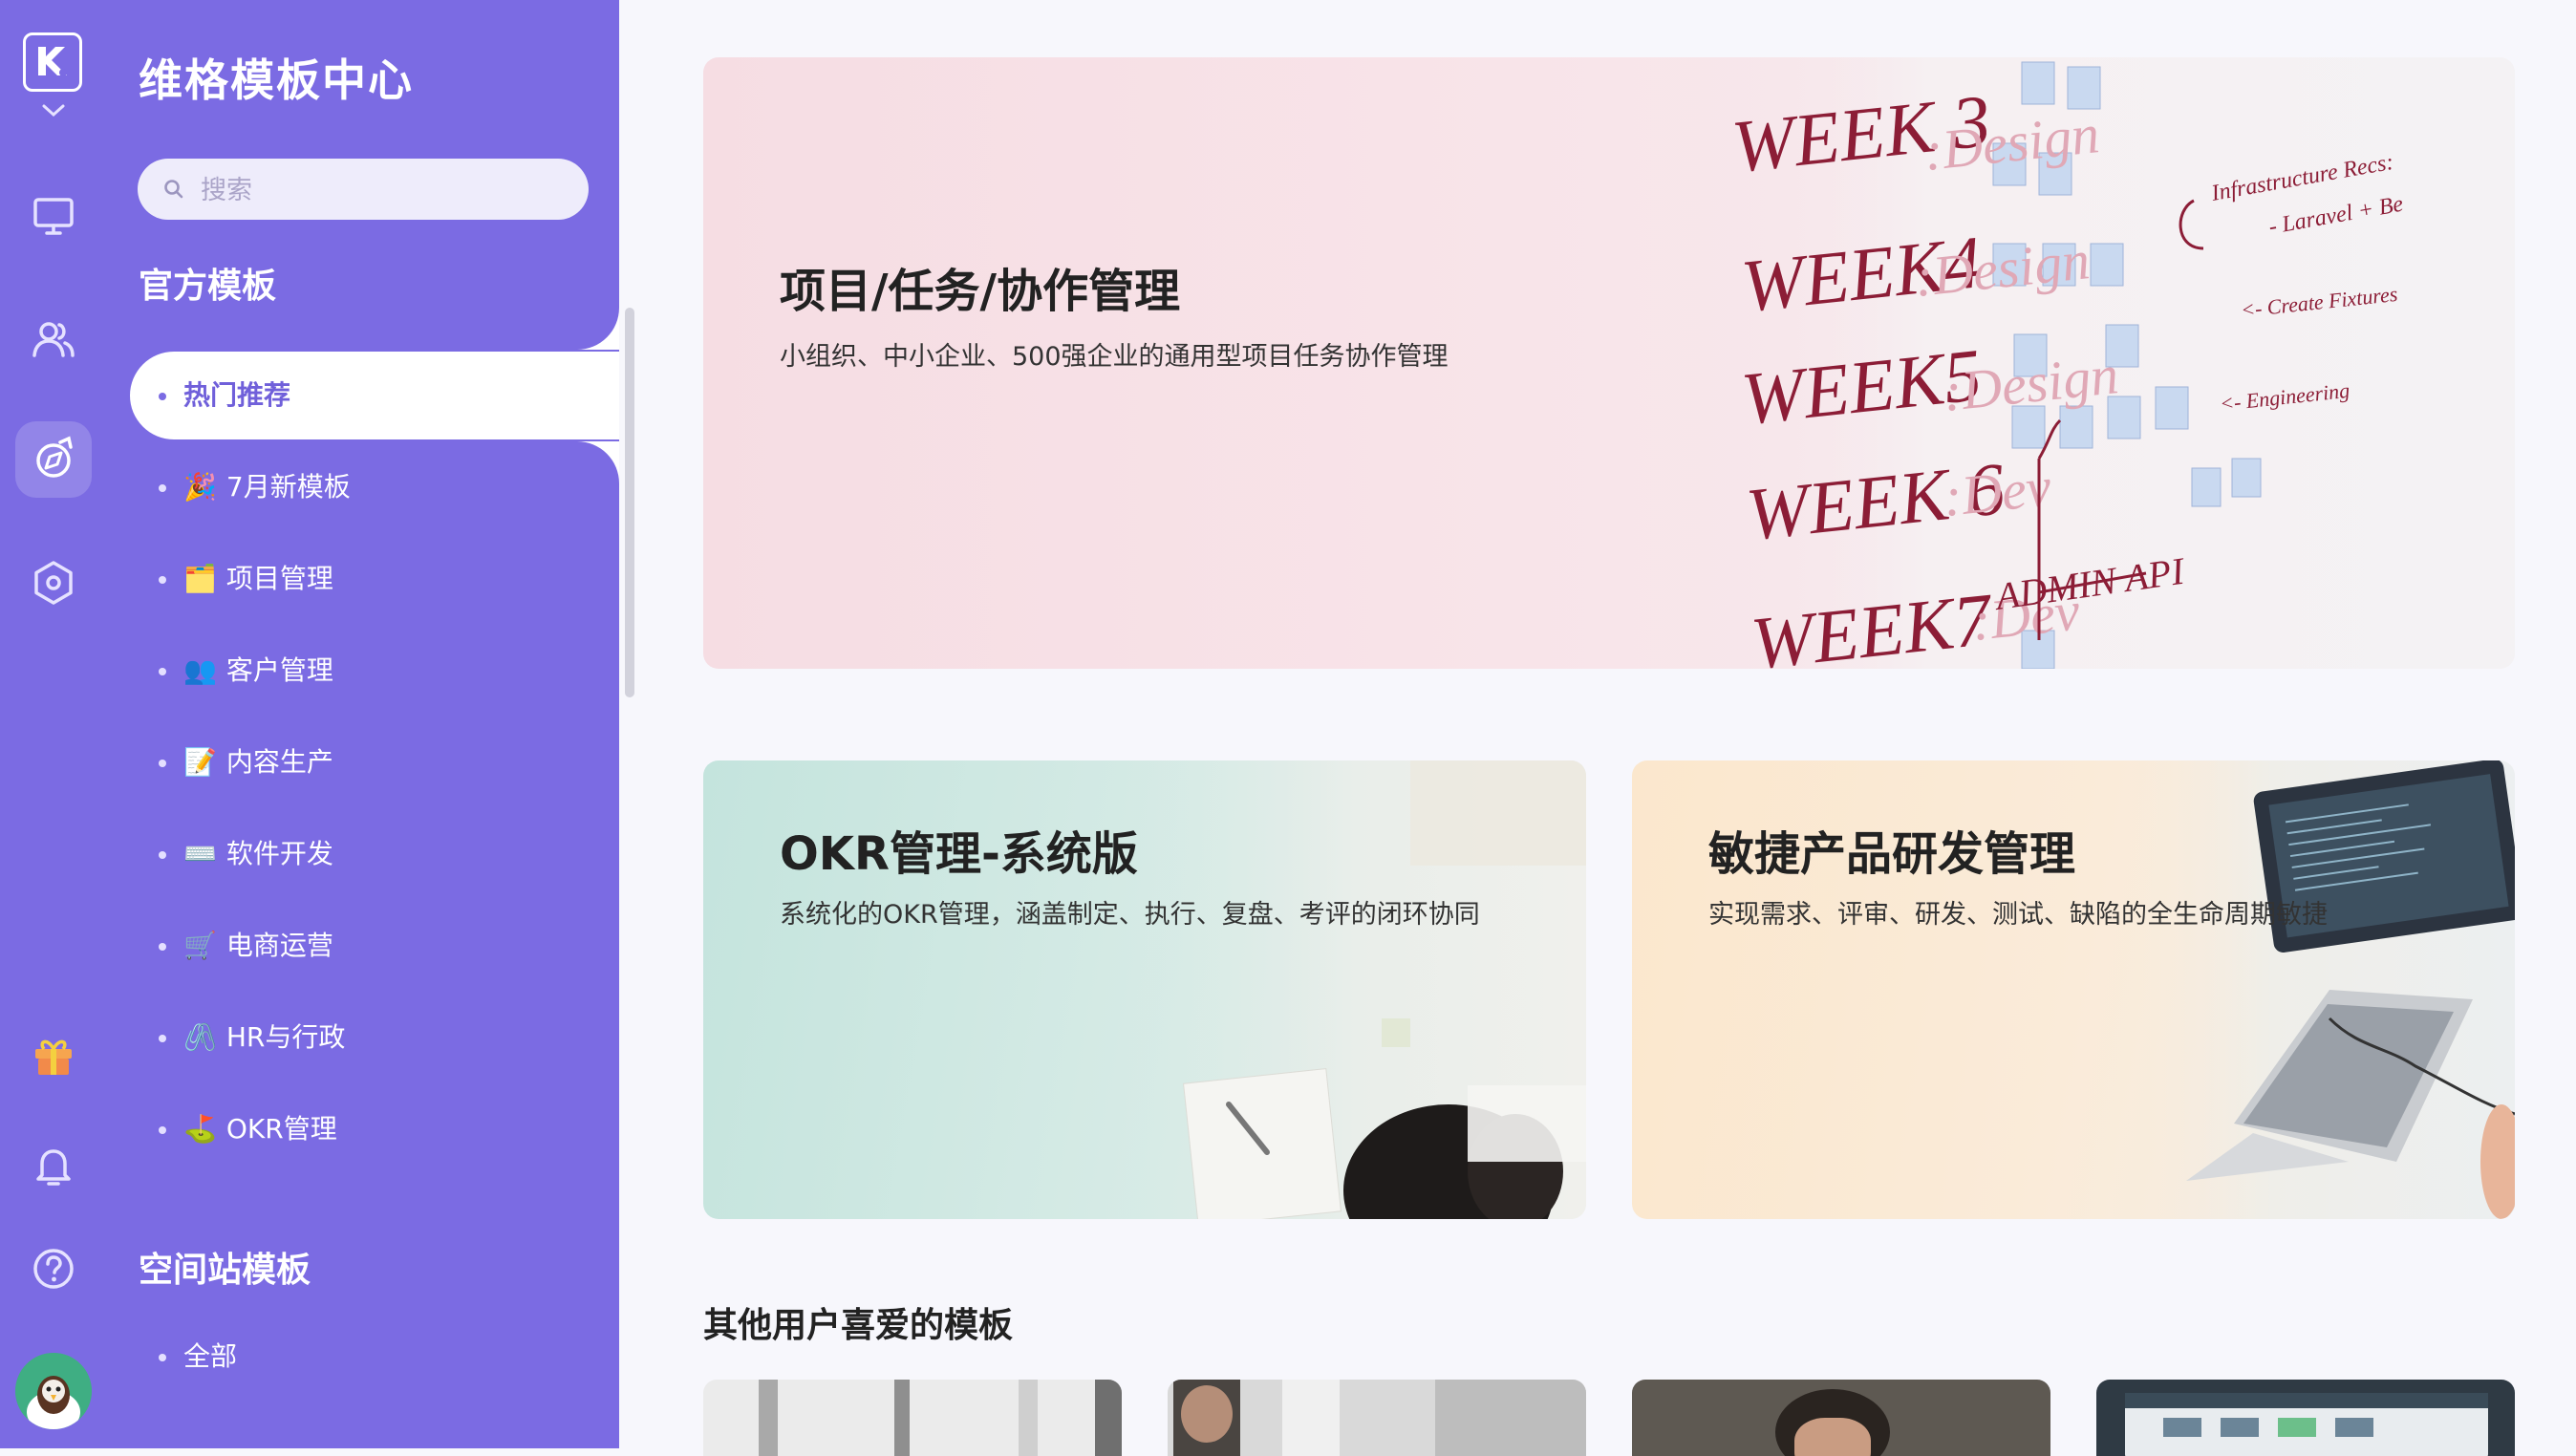 This screenshot has height=1456, width=2576. What do you see at coordinates (571, 329) in the screenshot?
I see `active-tab-curve` at bounding box center [571, 329].